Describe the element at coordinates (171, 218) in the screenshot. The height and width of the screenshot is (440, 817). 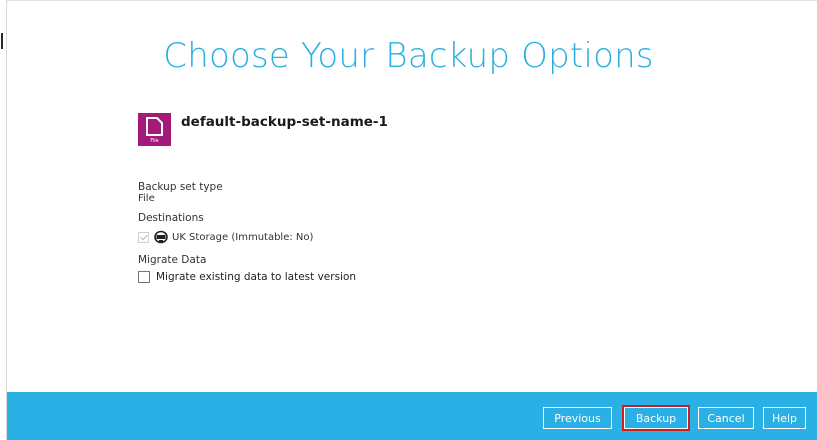
I see `destinations-label: Destinations` at that location.